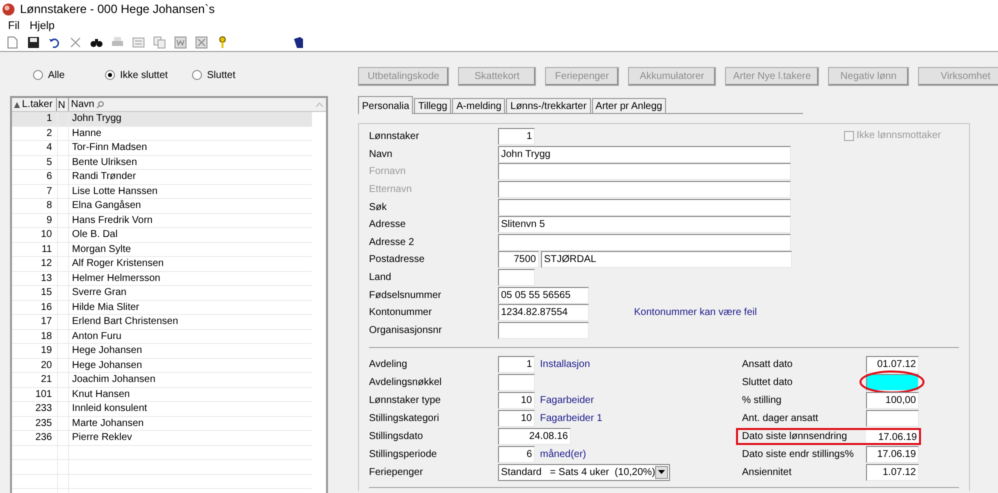 This screenshot has height=493, width=998. What do you see at coordinates (629, 105) in the screenshot?
I see `tab: Arter pr Anlegg` at bounding box center [629, 105].